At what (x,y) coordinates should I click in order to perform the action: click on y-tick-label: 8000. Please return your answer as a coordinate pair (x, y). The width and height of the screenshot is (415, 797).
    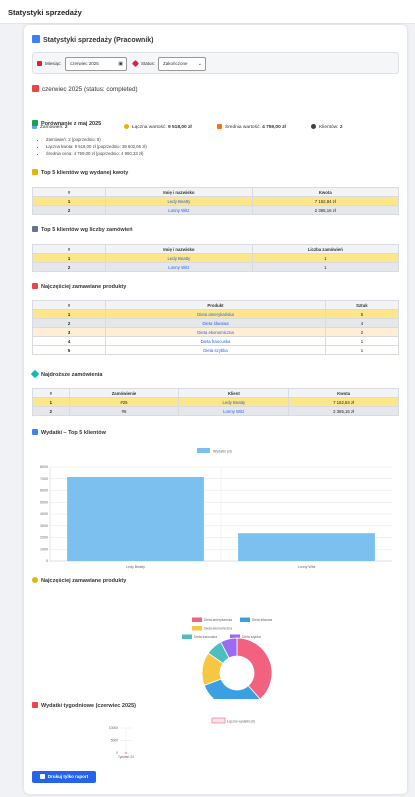
    Looking at the image, I should click on (44, 467).